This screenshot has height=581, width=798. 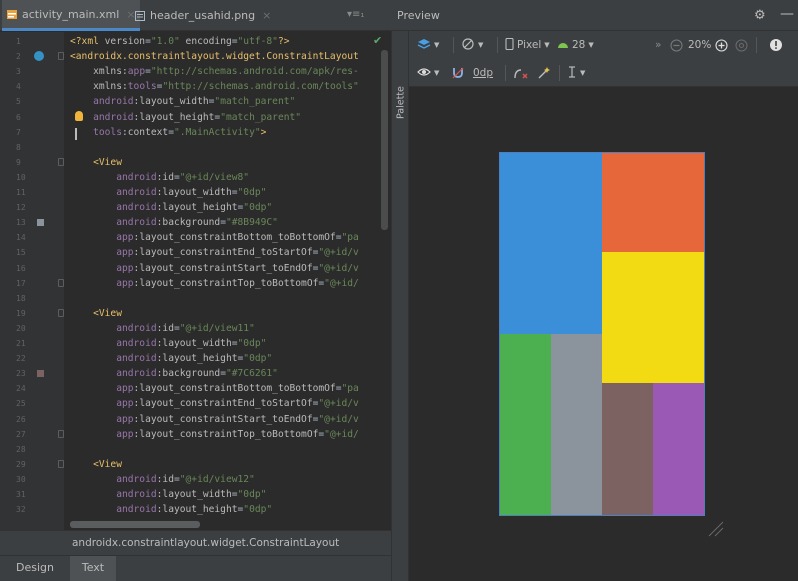 I want to click on tab-design: Design, so click(x=35, y=568).